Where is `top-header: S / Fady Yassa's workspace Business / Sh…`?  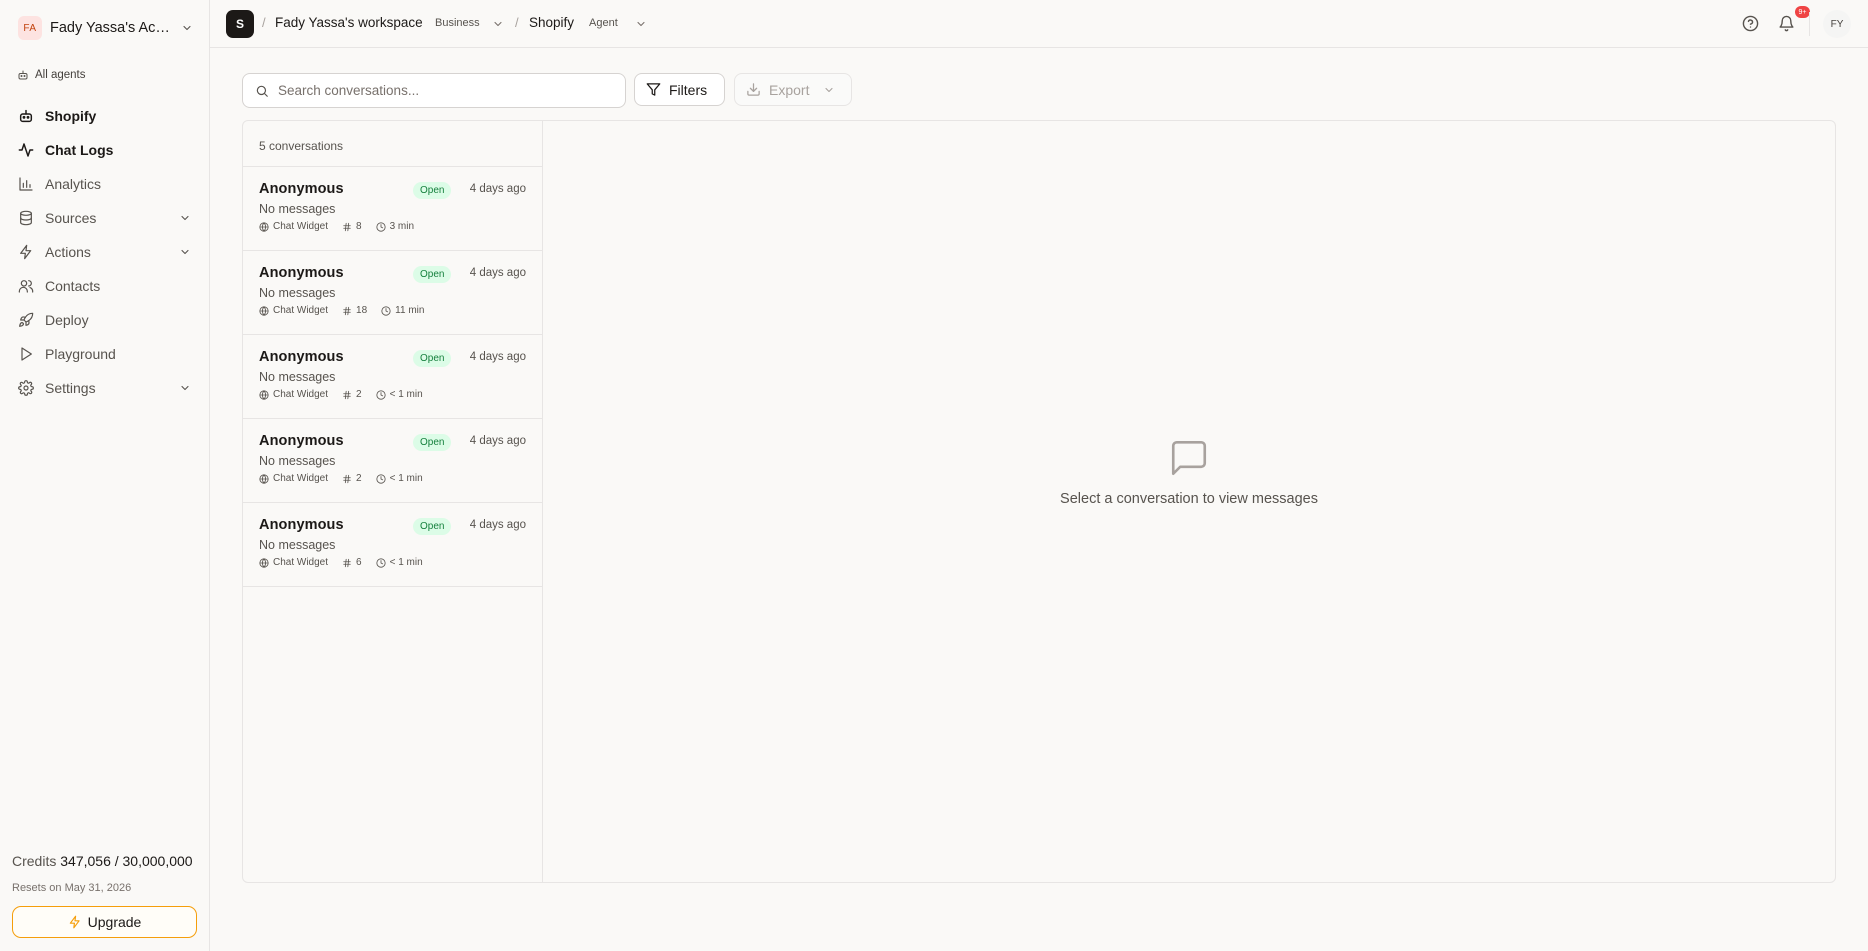 top-header: S / Fady Yassa's workspace Business / Sh… is located at coordinates (1039, 24).